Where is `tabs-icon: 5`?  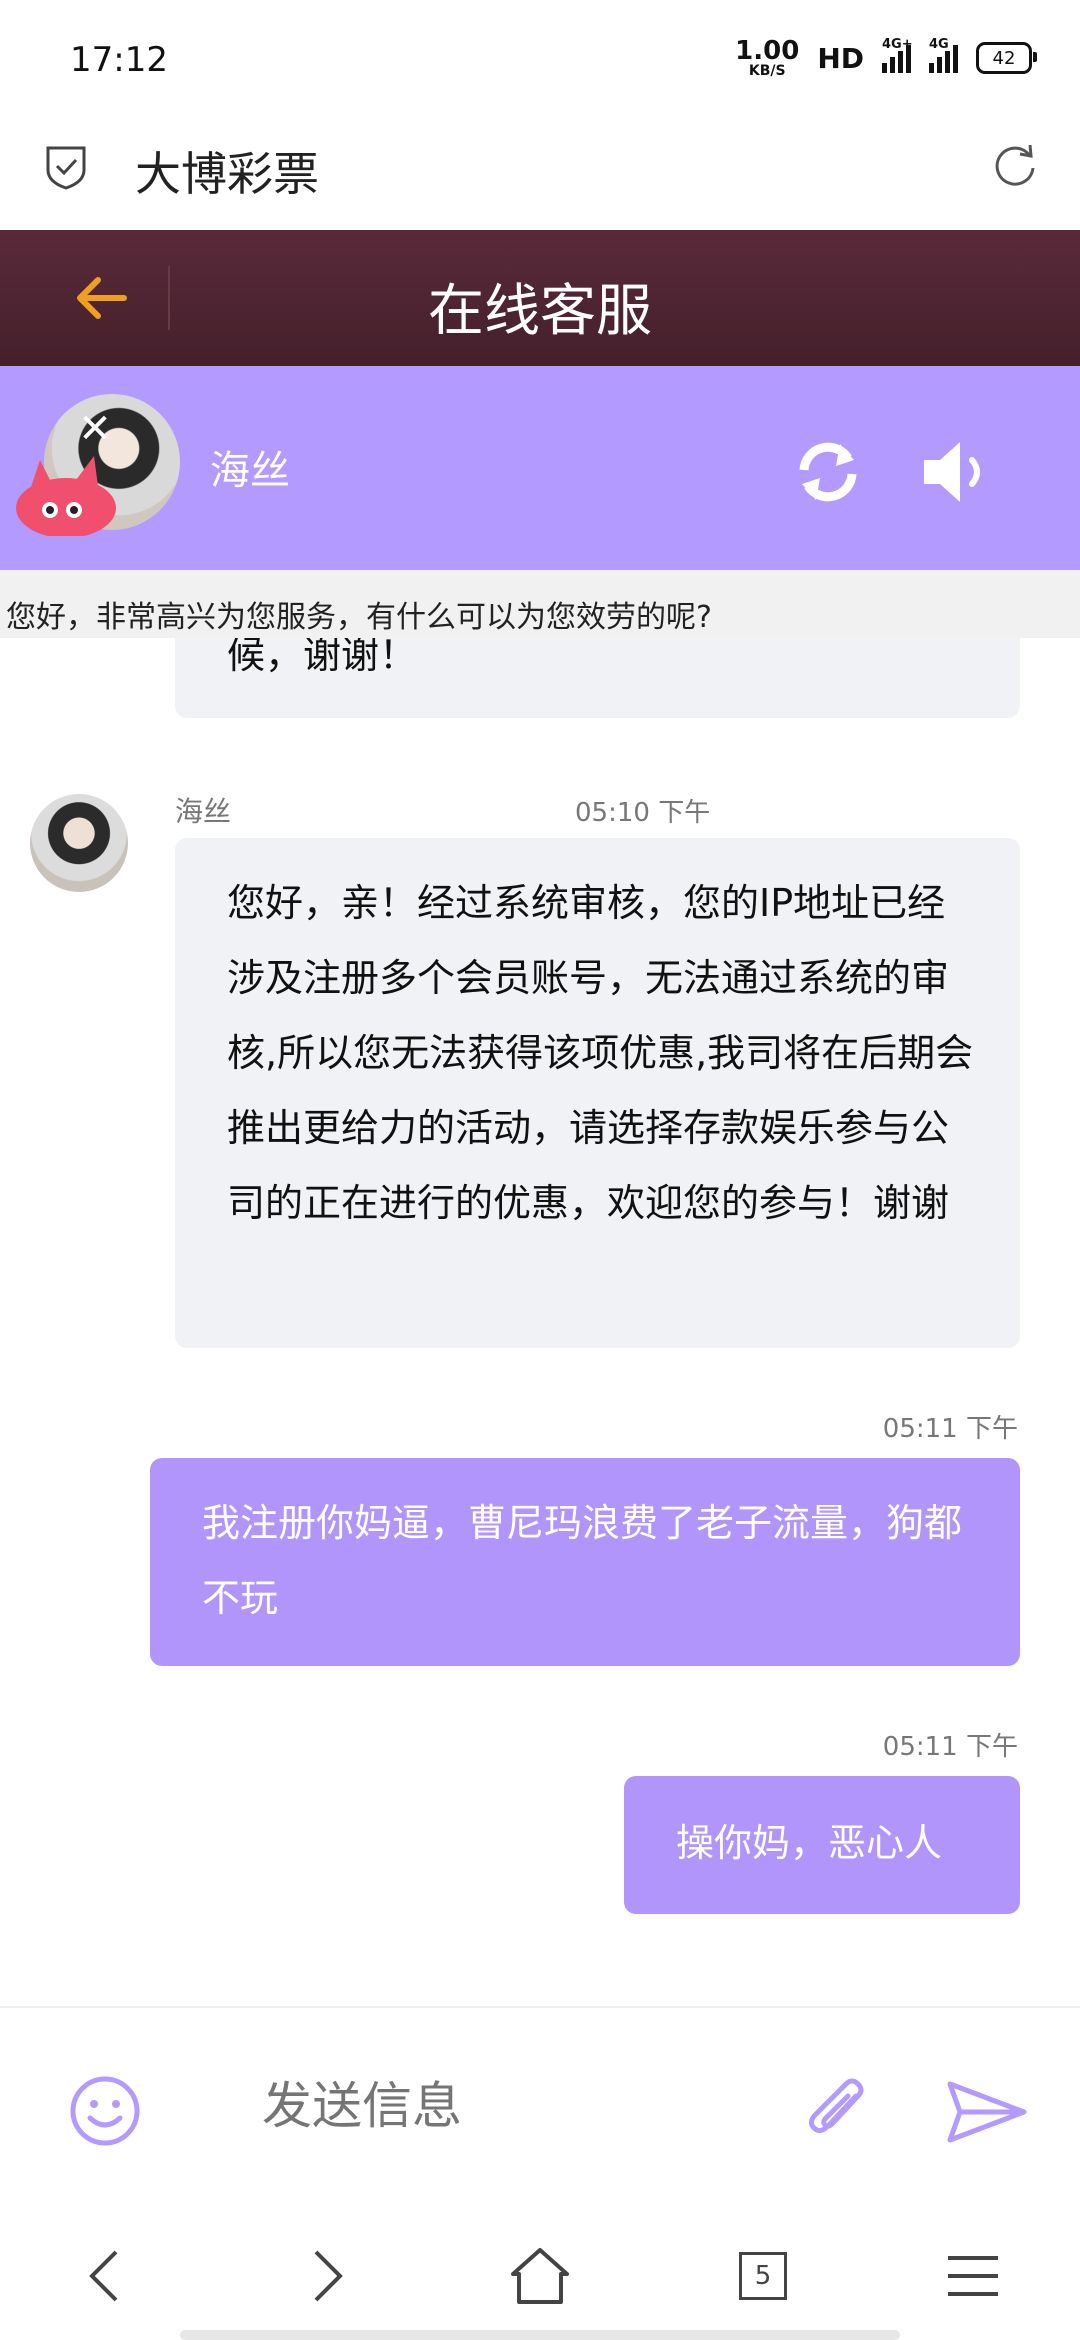
tabs-icon: 5 is located at coordinates (763, 2276).